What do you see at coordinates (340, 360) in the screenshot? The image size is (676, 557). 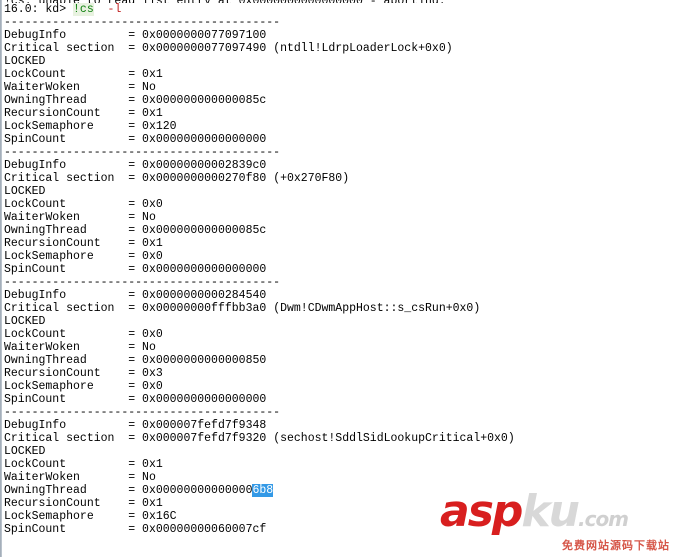 I see `field-row-owning-thread: OwningThread = 0x0000000000000850` at bounding box center [340, 360].